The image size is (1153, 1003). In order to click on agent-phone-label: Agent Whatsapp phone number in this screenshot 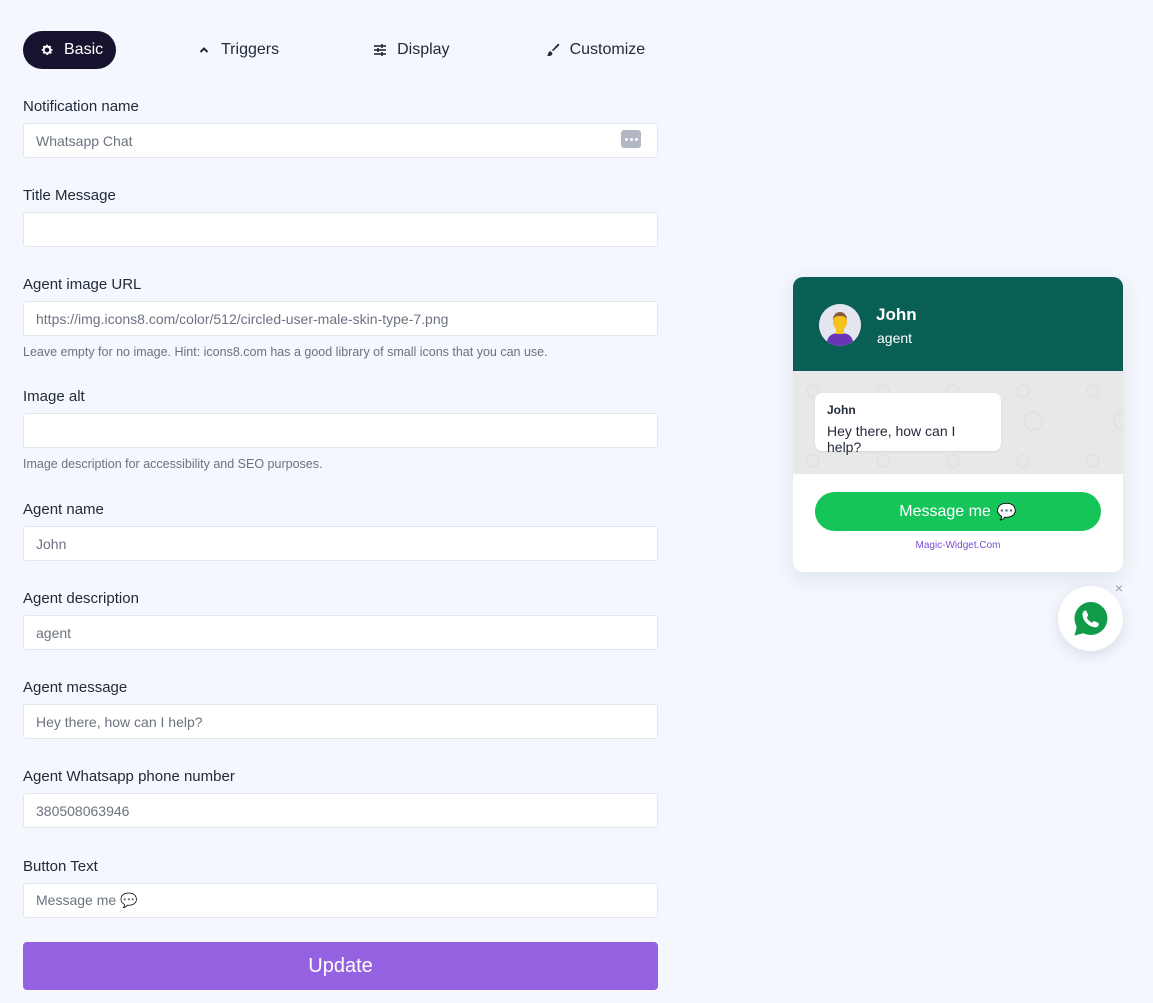, I will do `click(129, 776)`.